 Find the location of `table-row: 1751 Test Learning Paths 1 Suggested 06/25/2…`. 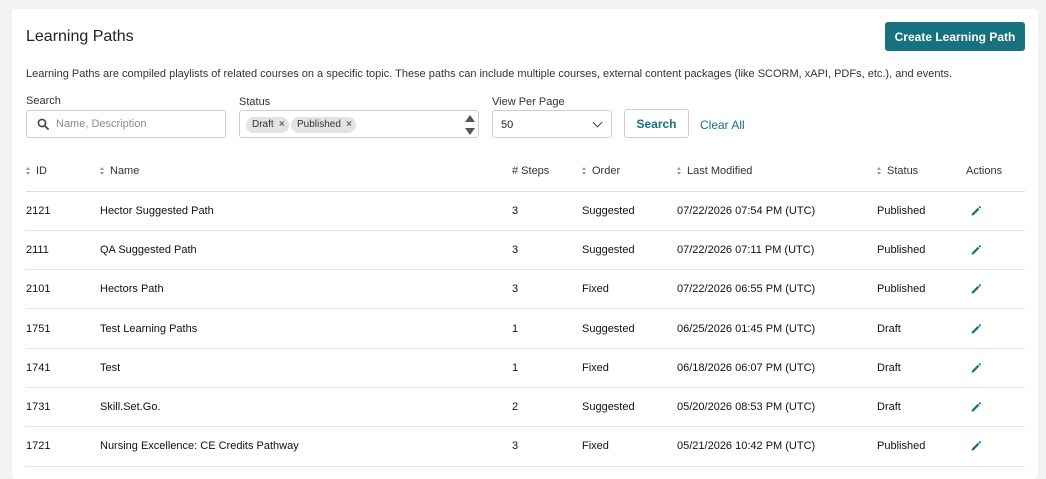

table-row: 1751 Test Learning Paths 1 Suggested 06/25/2… is located at coordinates (525, 328).